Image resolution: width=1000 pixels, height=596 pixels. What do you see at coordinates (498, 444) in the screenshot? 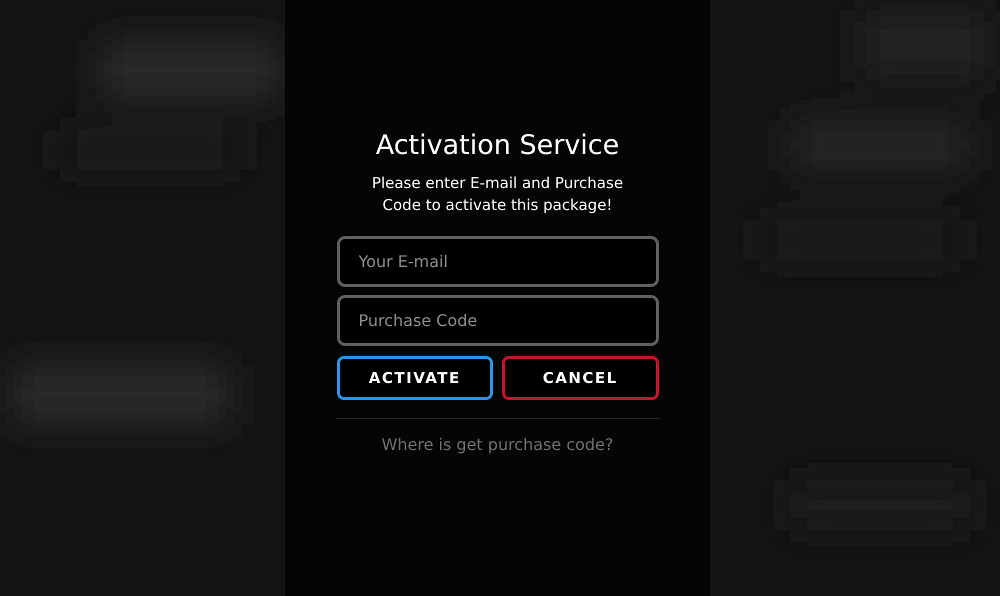
I see `help-link: Where is get purchase code?` at bounding box center [498, 444].